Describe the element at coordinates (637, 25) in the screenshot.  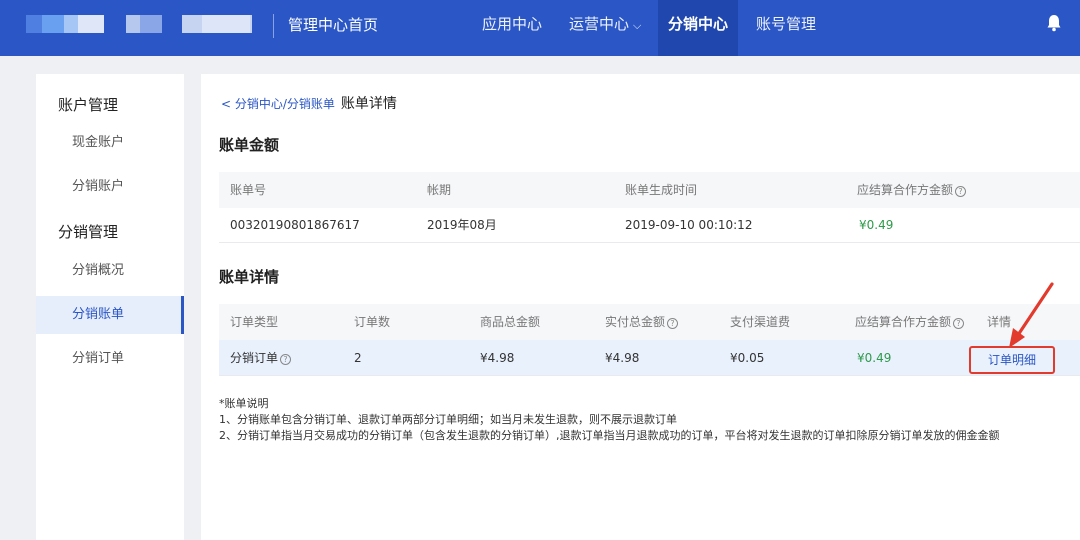
I see `chevron-down-icon: ⌵` at that location.